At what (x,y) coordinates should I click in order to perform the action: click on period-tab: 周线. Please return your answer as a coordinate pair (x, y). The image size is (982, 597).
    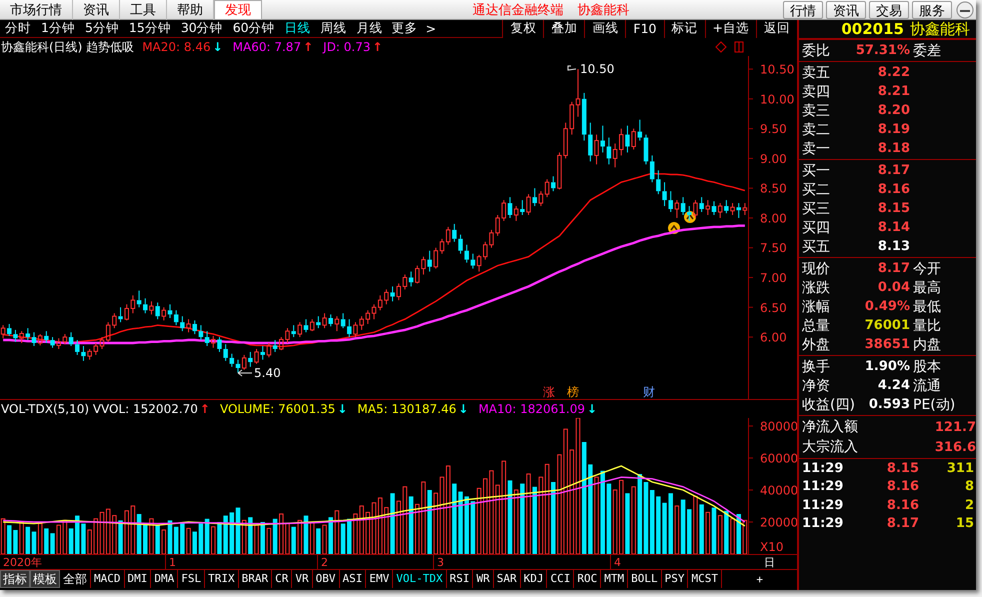
    Looking at the image, I should click on (334, 29).